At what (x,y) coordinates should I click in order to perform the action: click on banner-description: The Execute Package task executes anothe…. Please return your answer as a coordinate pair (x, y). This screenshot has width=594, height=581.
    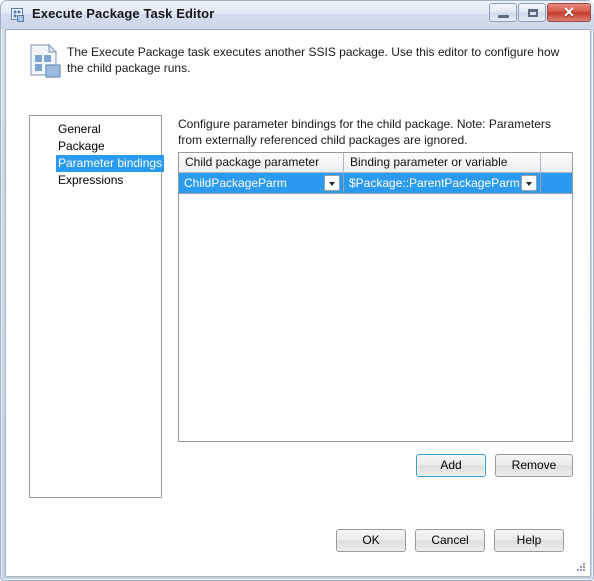
    Looking at the image, I should click on (313, 60).